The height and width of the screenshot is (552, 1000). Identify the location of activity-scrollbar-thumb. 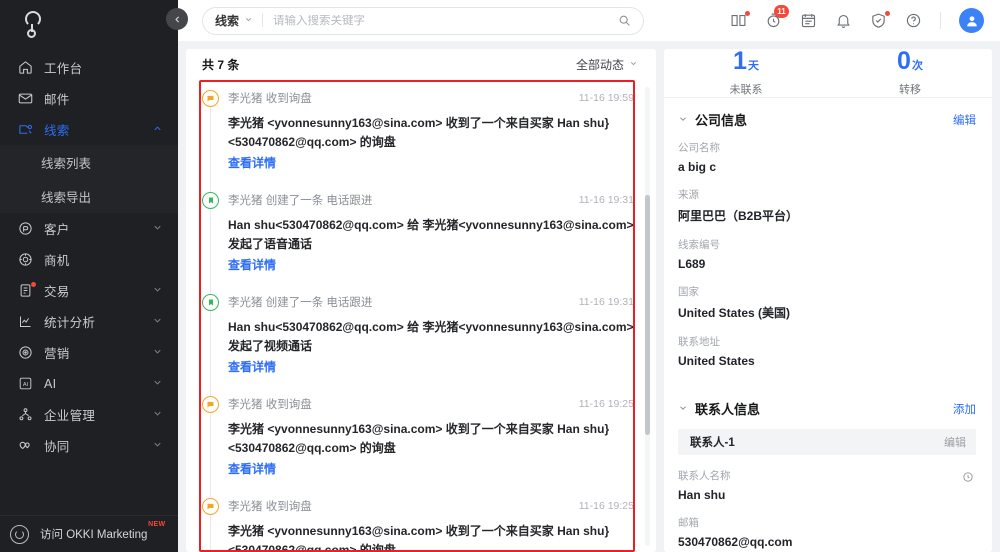
(647, 315).